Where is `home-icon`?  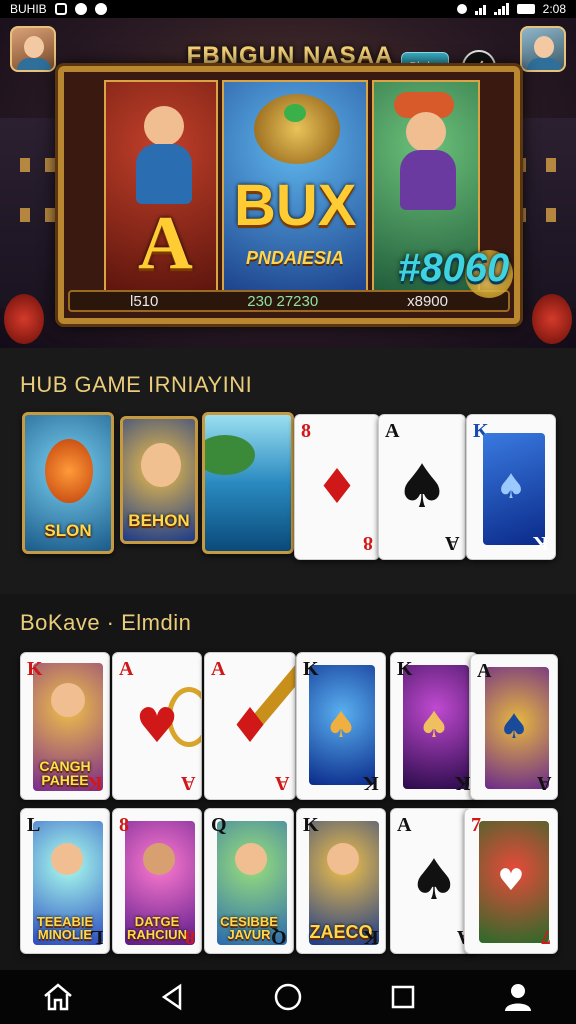 home-icon is located at coordinates (57, 997).